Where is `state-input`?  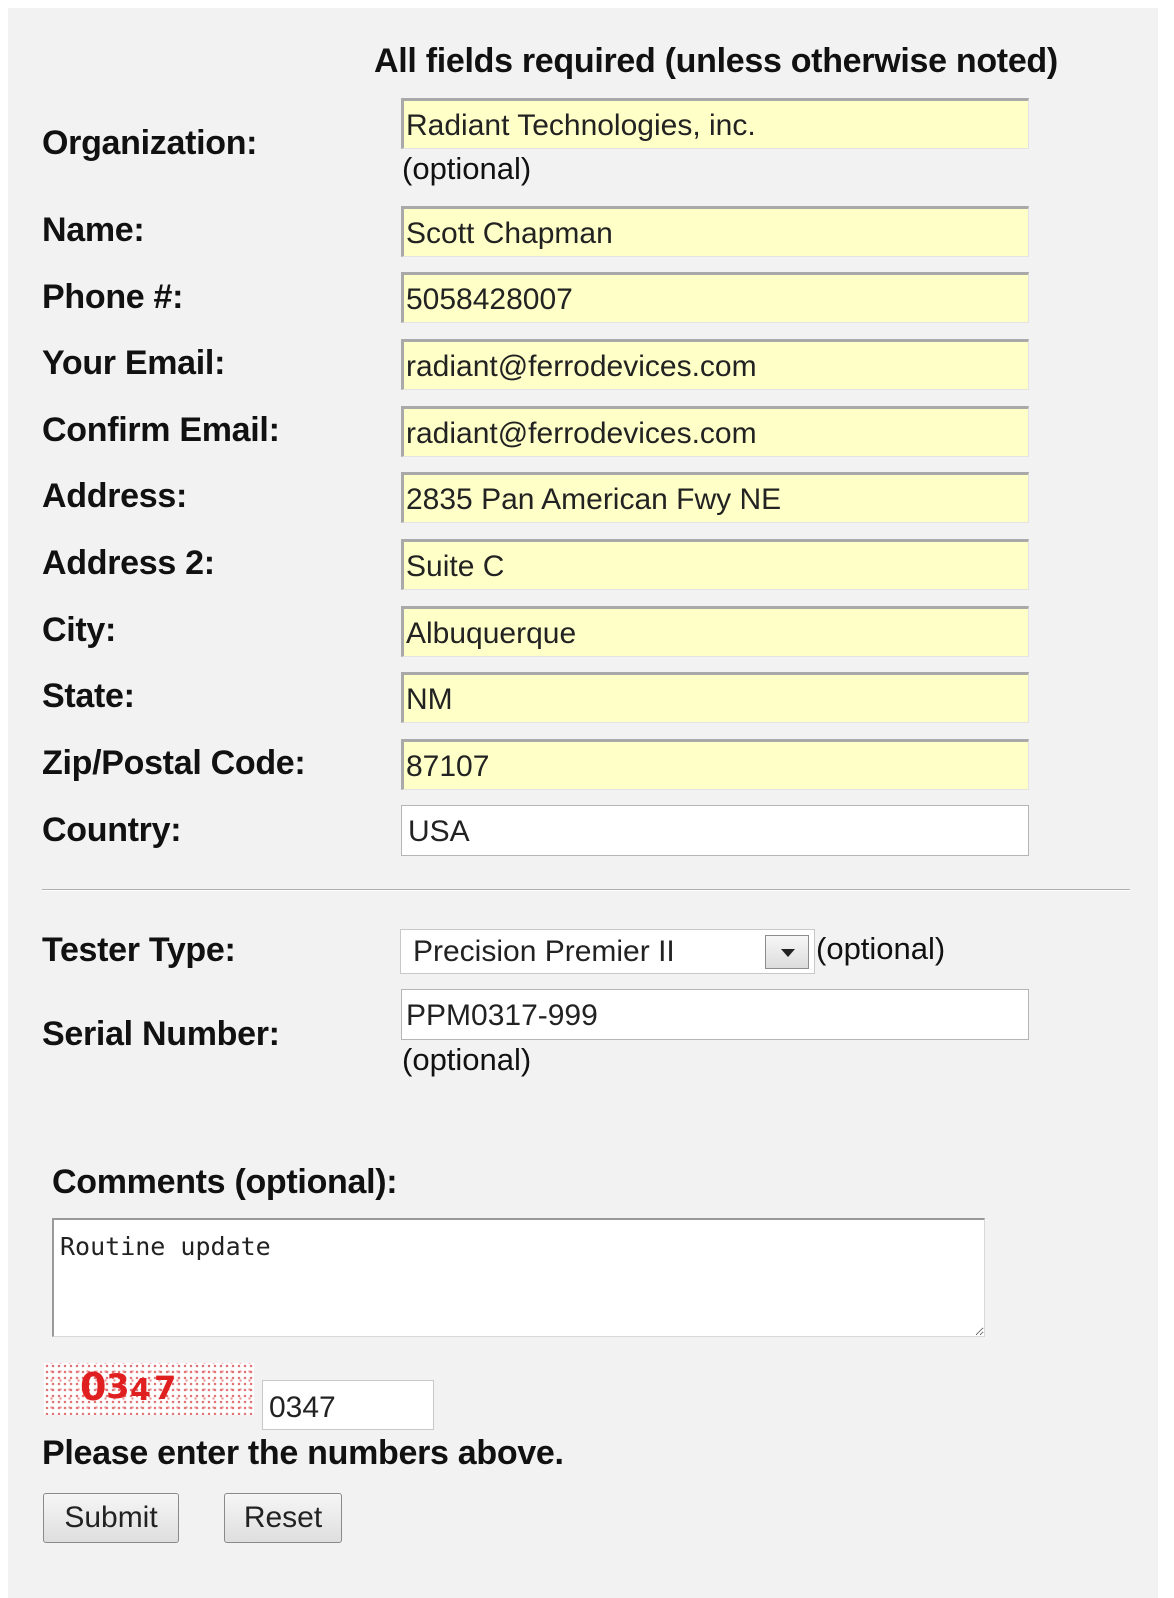 state-input is located at coordinates (715, 697).